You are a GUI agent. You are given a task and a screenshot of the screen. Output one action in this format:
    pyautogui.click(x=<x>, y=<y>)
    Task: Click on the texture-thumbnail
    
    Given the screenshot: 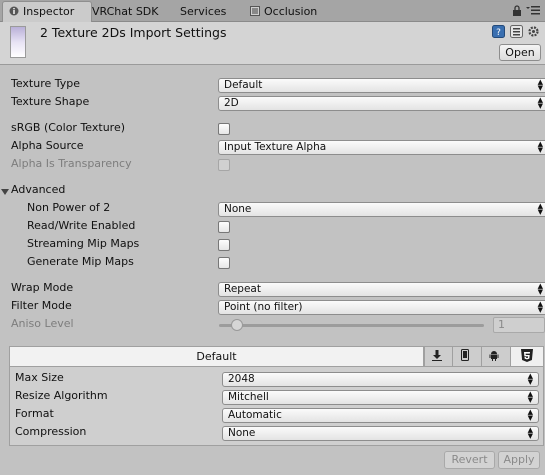 What is the action you would take?
    pyautogui.click(x=18, y=42)
    